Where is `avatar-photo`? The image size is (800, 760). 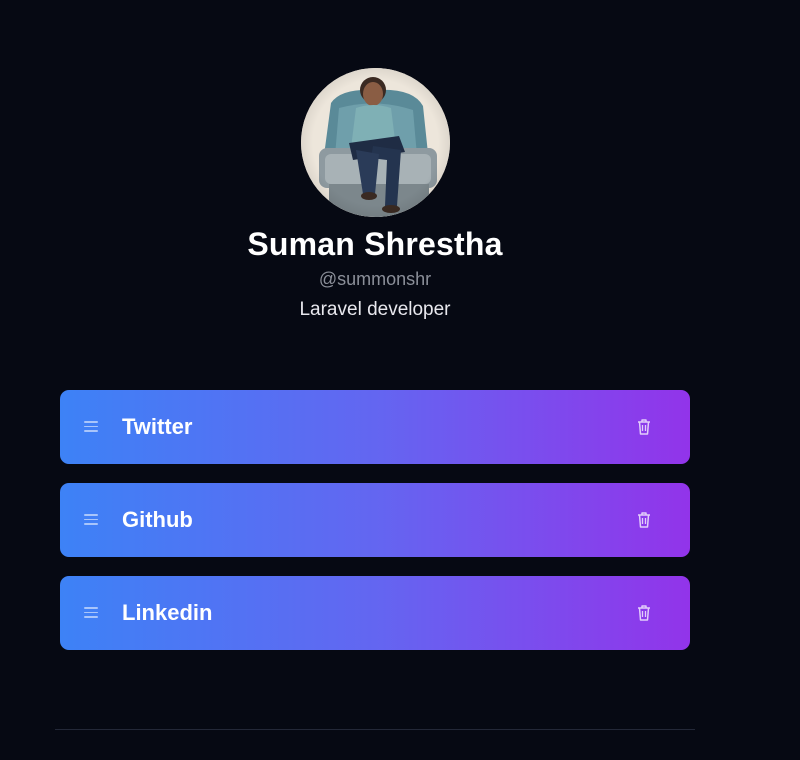
avatar-photo is located at coordinates (375, 142).